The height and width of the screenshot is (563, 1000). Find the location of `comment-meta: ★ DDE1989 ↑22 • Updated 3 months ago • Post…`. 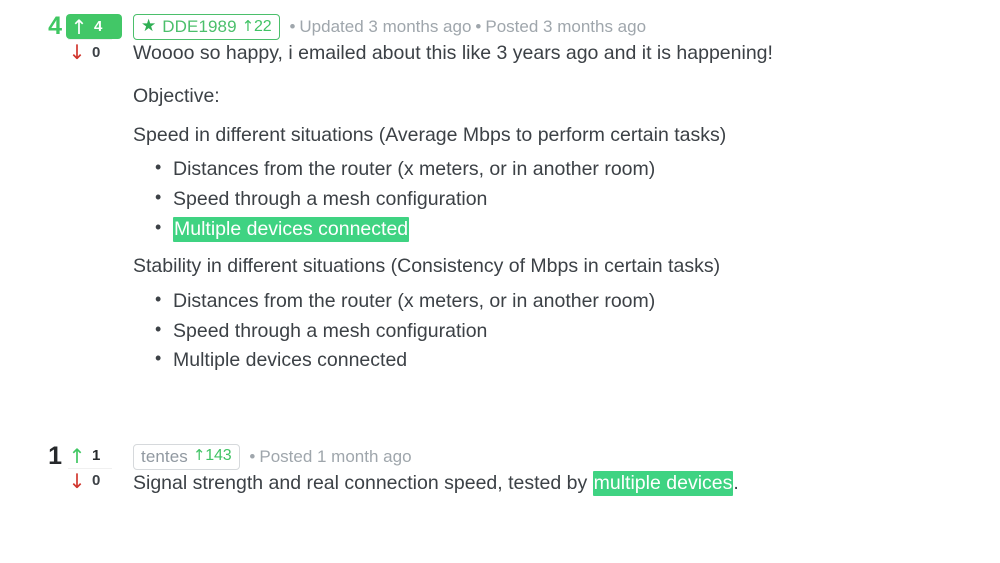

comment-meta: ★ DDE1989 ↑22 • Updated 3 months ago • Post… is located at coordinates (511, 27).